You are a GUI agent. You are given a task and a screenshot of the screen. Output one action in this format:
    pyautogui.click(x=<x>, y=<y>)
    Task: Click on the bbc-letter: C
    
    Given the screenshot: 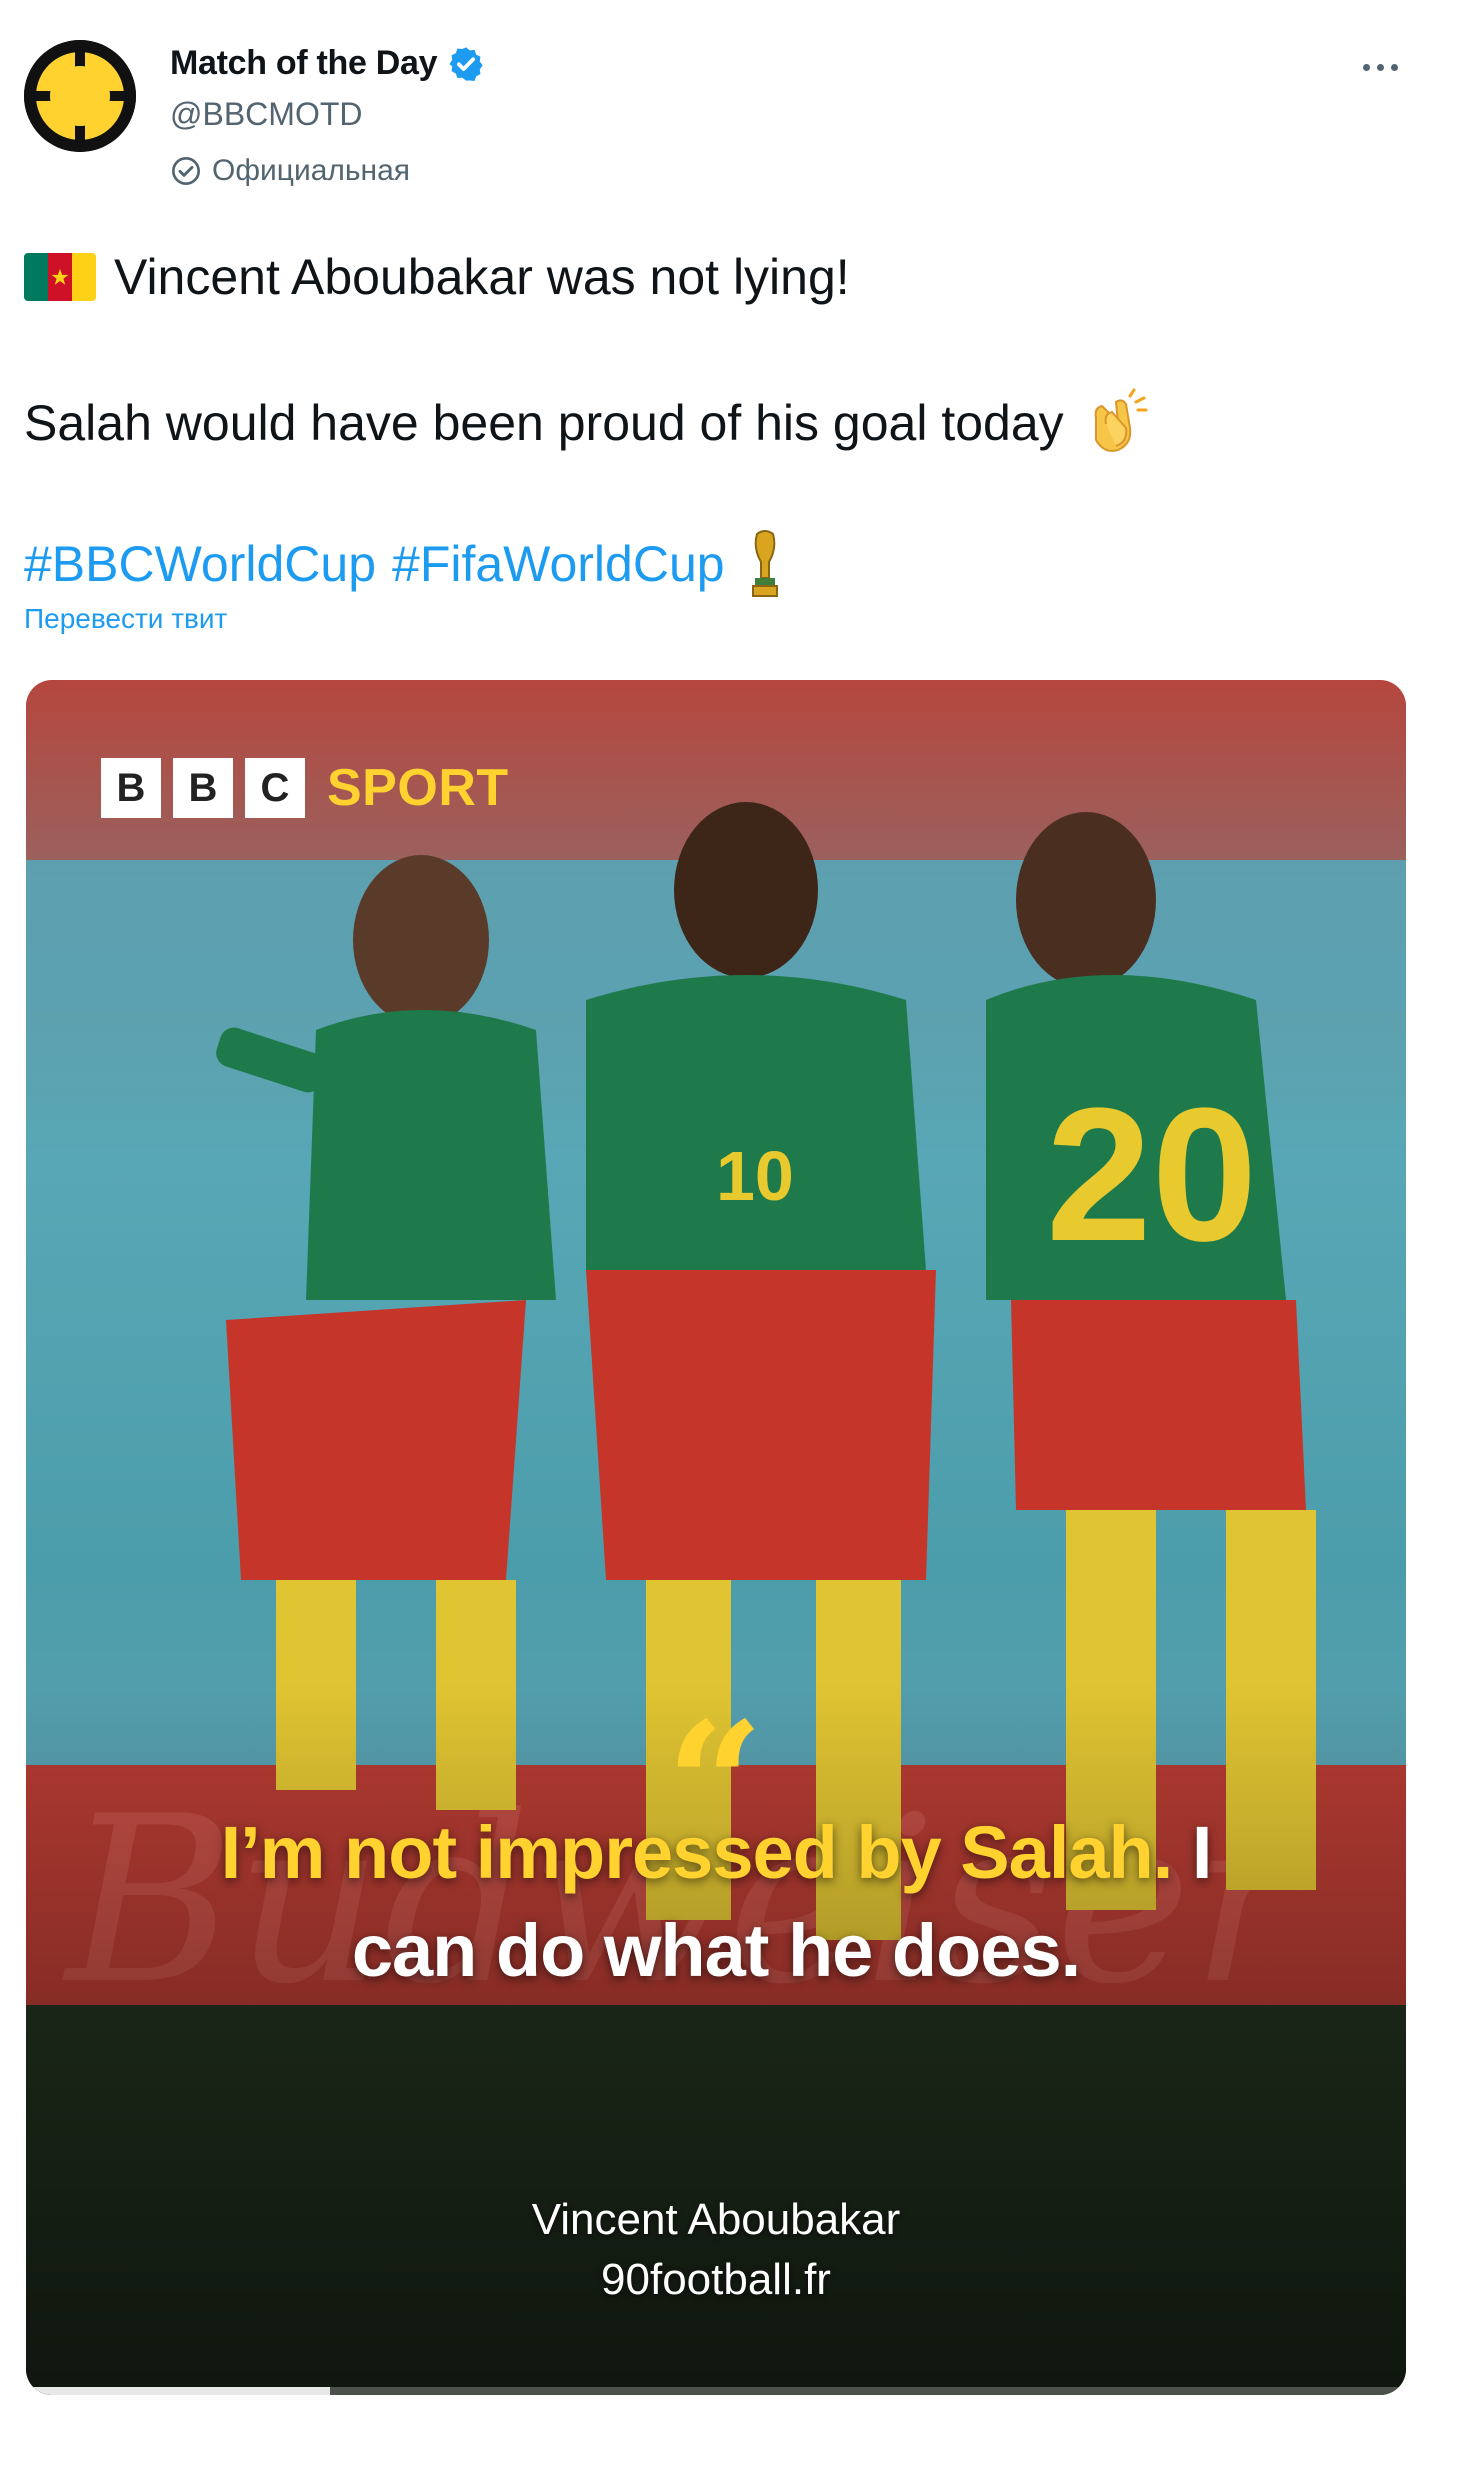 What is the action you would take?
    pyautogui.click(x=275, y=788)
    